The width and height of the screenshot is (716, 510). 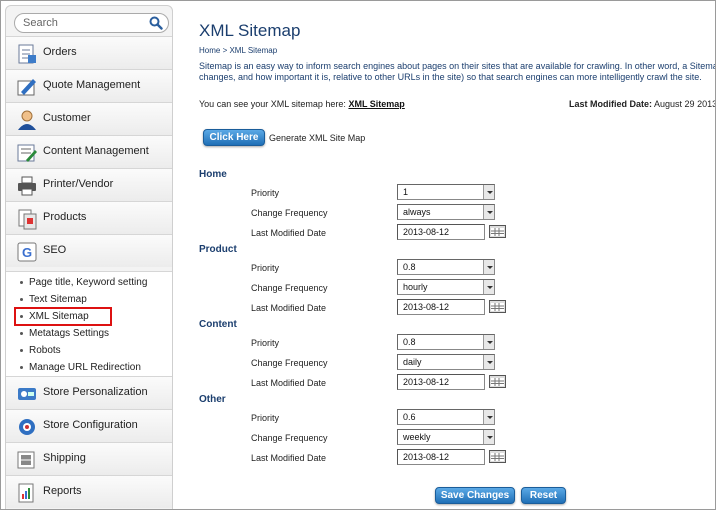 I want to click on sidebar-item-shipping: Shipping, so click(x=89, y=458).